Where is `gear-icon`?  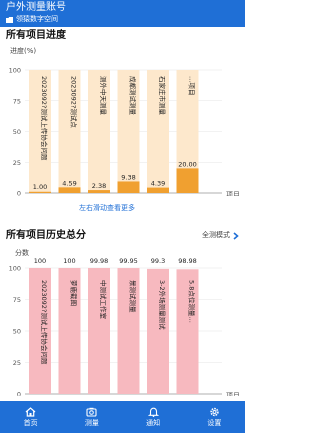 gear-icon is located at coordinates (214, 411).